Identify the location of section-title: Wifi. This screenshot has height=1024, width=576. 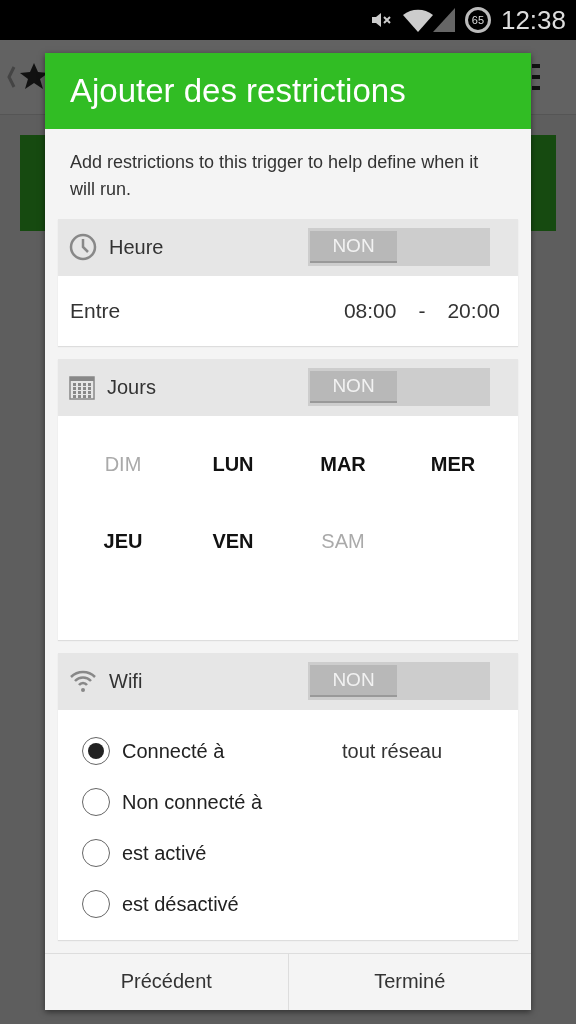
(126, 681).